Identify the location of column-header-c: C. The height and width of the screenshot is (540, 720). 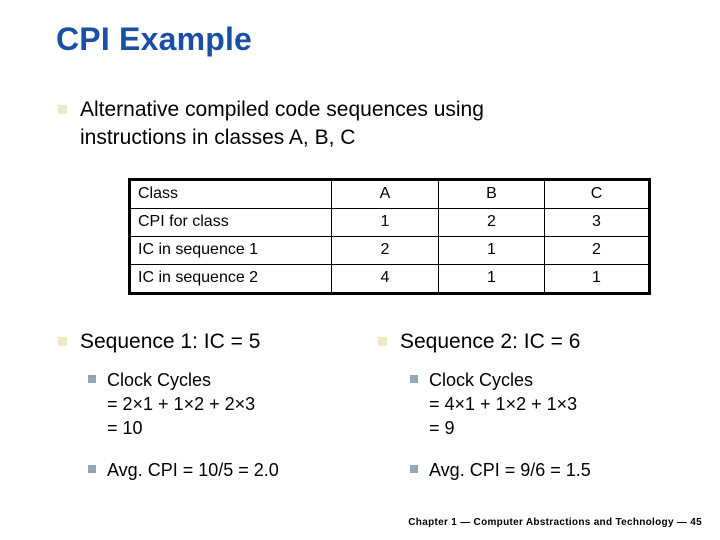
(597, 194).